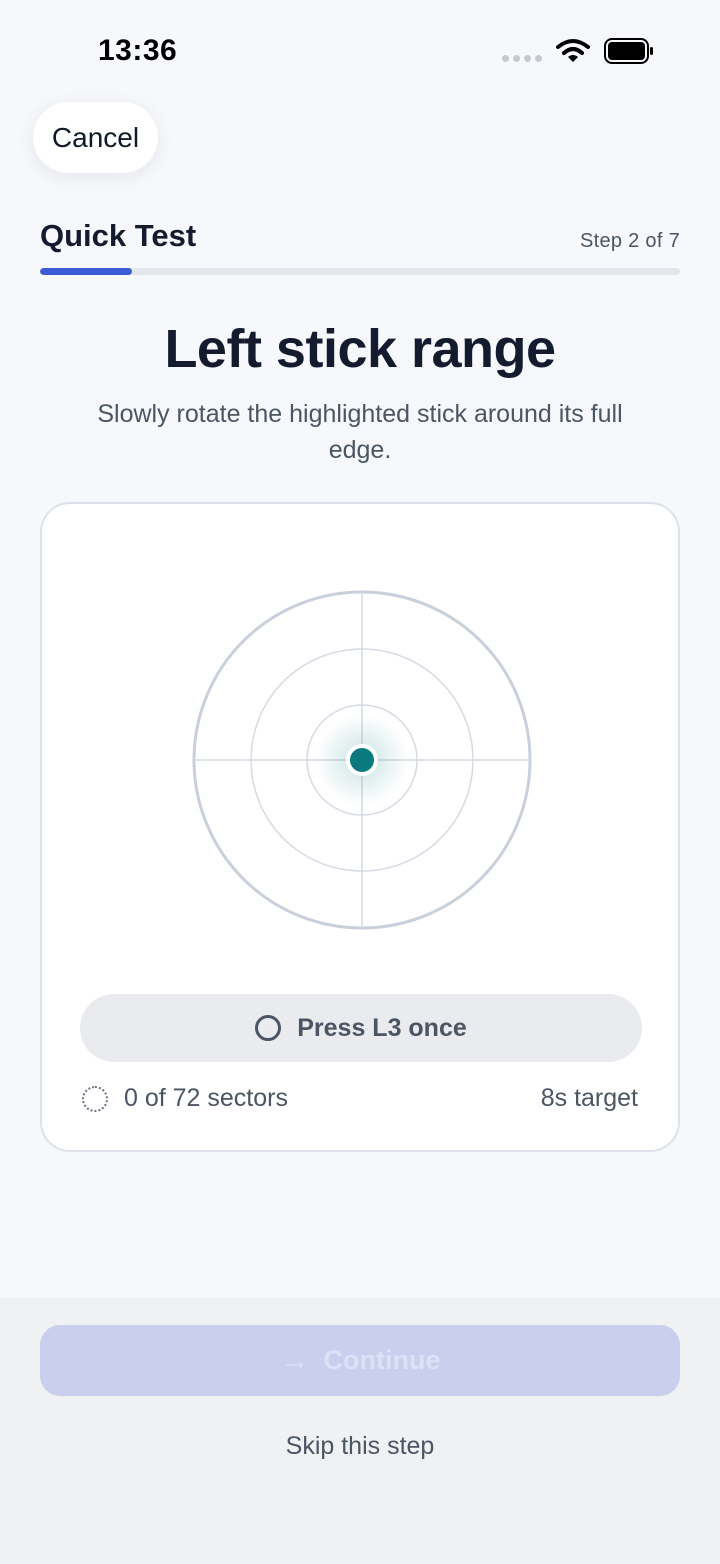 The image size is (720, 1564). I want to click on sector-progress: 0 of 72 sectors, so click(185, 1098).